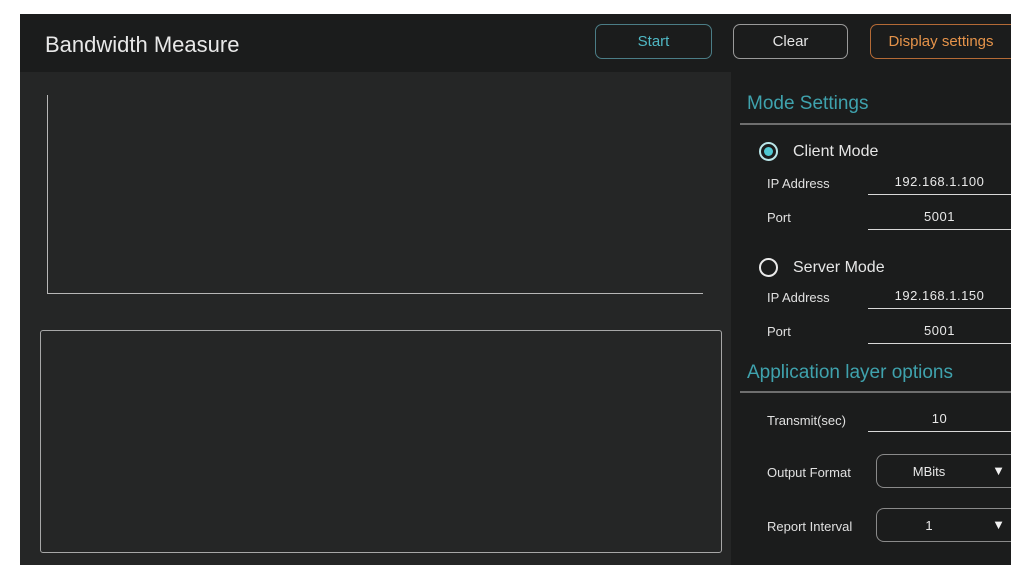 The height and width of the screenshot is (565, 1011). I want to click on client-mode-radio: Client Mode, so click(818, 151).